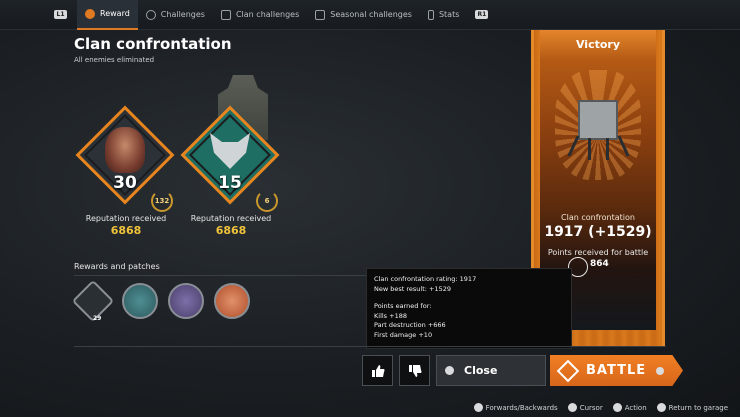 This screenshot has width=740, height=417. What do you see at coordinates (162, 201) in the screenshot?
I see `player-badge: 132` at bounding box center [162, 201].